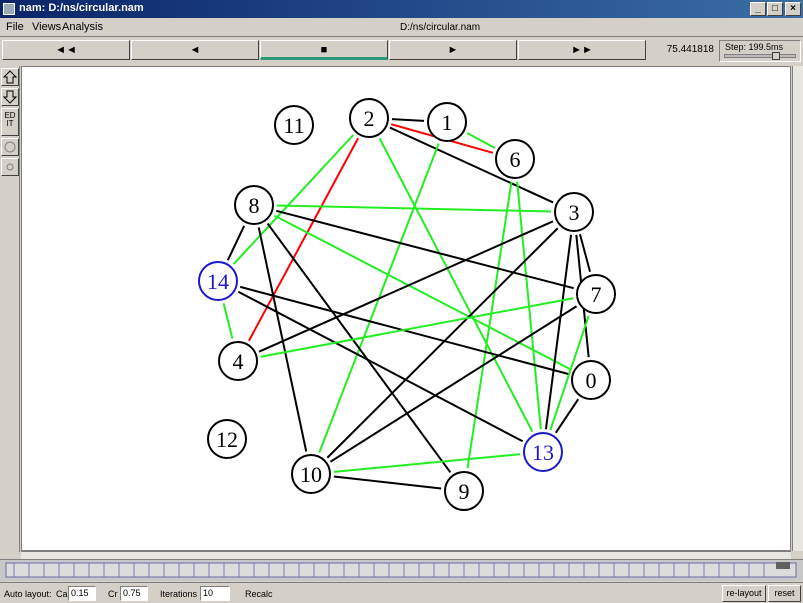 Image resolution: width=803 pixels, height=603 pixels. I want to click on node-7: 7, so click(596, 294).